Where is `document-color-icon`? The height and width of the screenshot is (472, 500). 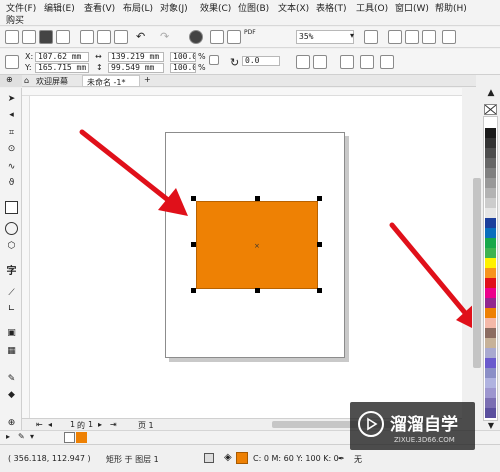
document-color-icon is located at coordinates (209, 458).